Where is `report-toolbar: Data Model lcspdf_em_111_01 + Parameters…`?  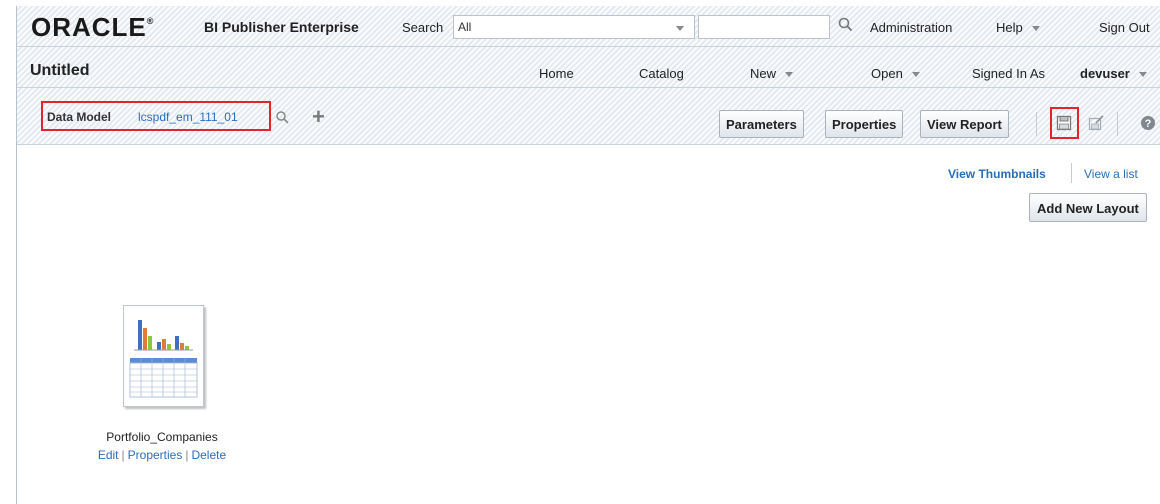
report-toolbar: Data Model lcspdf_em_111_01 + Parameters… is located at coordinates (588, 116).